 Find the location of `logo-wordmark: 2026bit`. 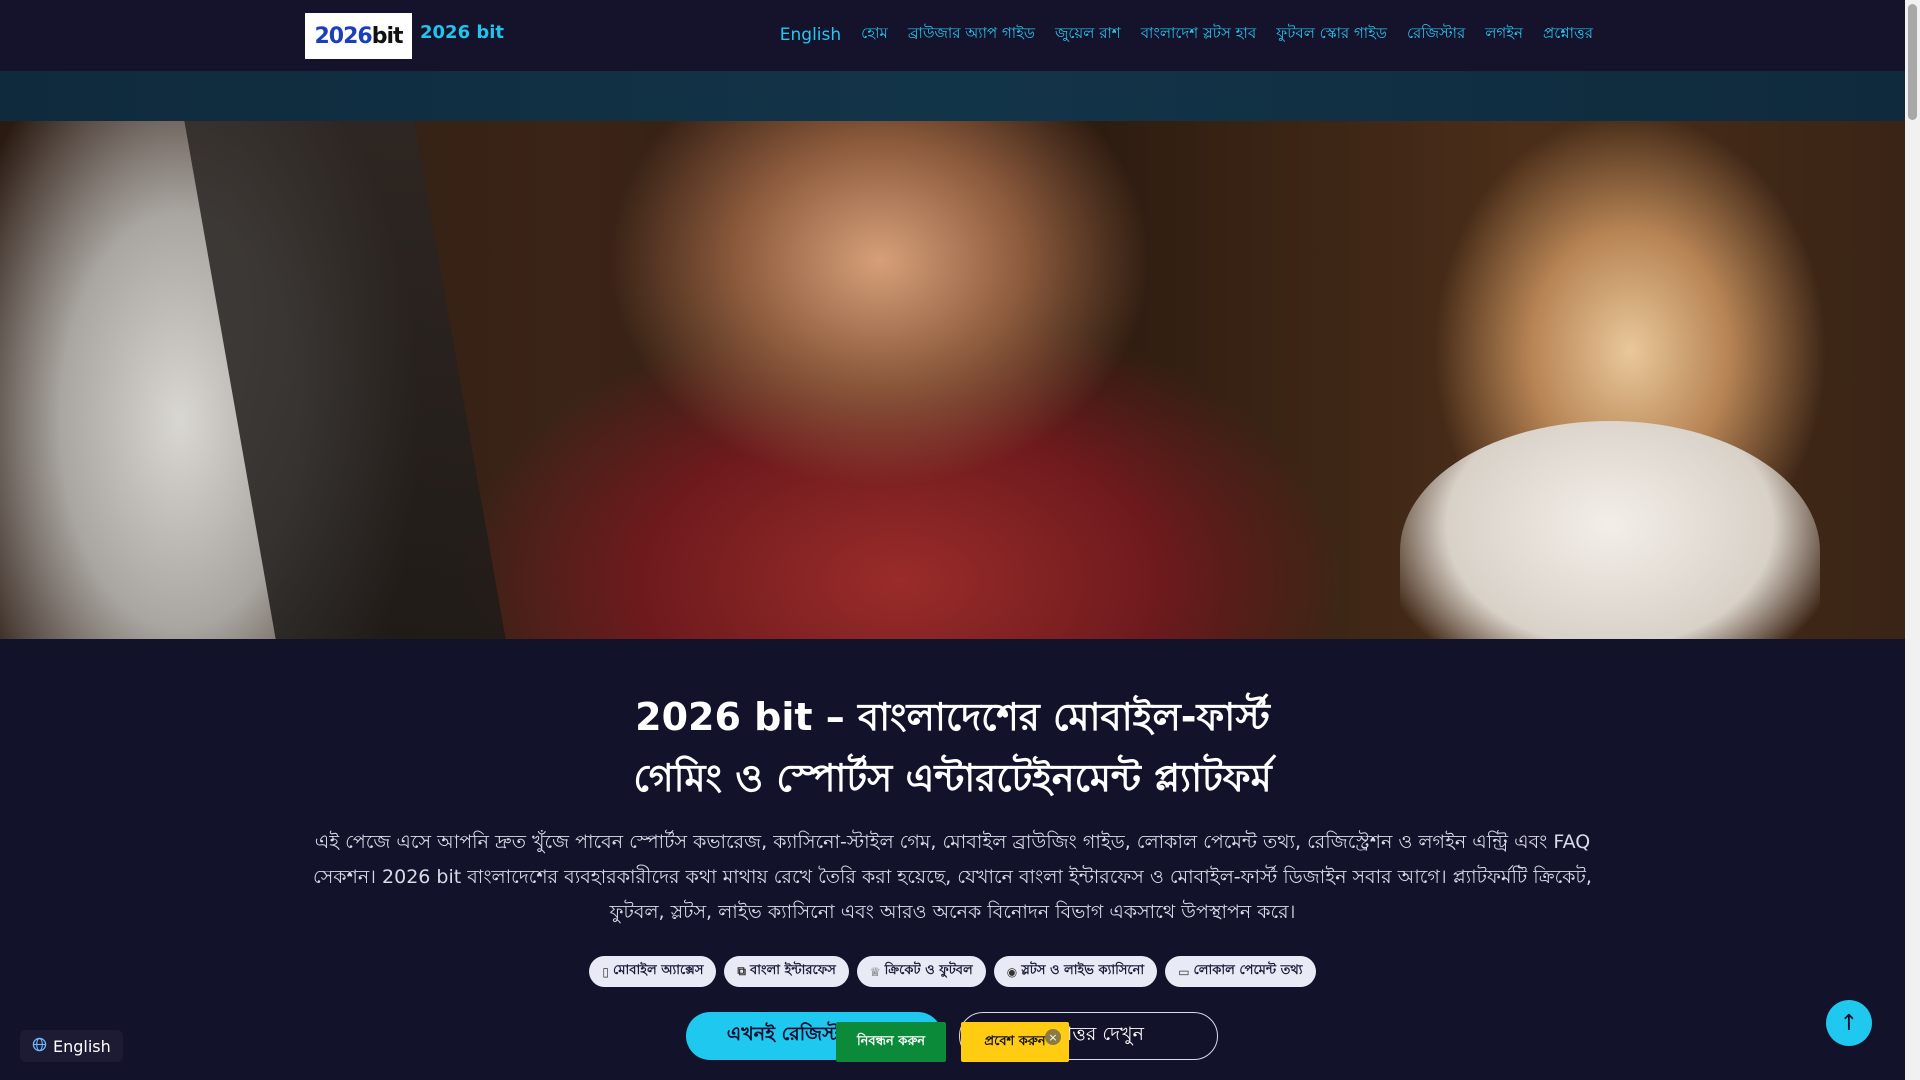

logo-wordmark: 2026bit is located at coordinates (358, 36).